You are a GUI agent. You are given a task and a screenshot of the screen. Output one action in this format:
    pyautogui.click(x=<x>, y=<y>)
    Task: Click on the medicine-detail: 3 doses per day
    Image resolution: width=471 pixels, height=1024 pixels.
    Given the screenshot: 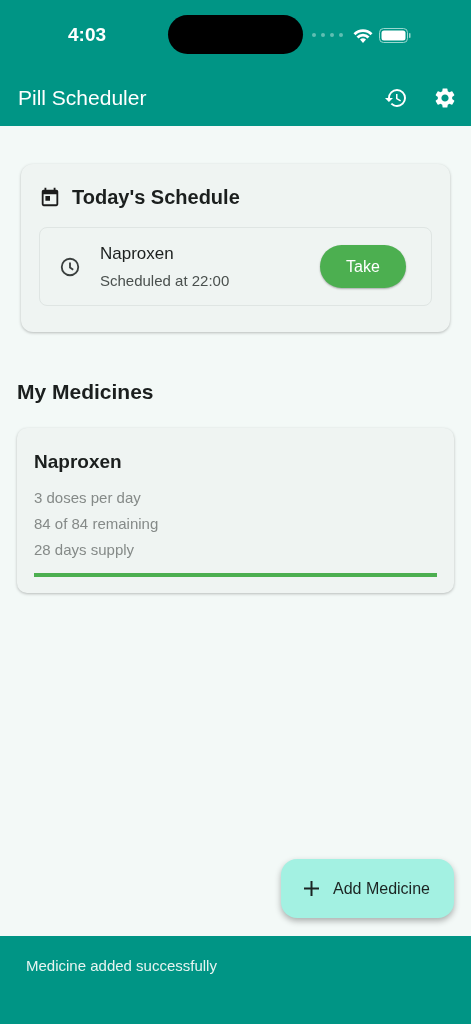 What is the action you would take?
    pyautogui.click(x=88, y=498)
    